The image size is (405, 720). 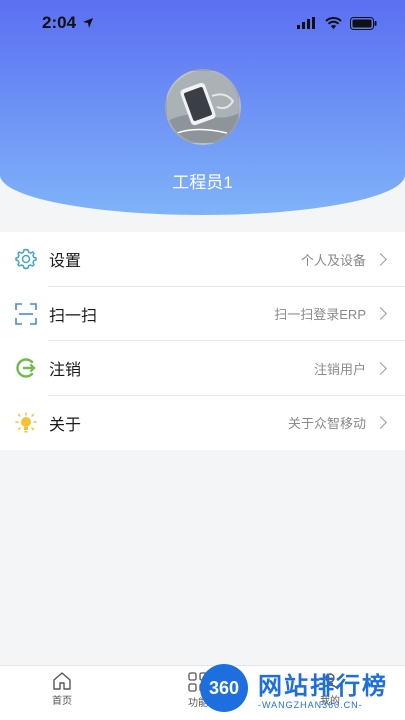 I want to click on status-time: 2:04, so click(x=68, y=23).